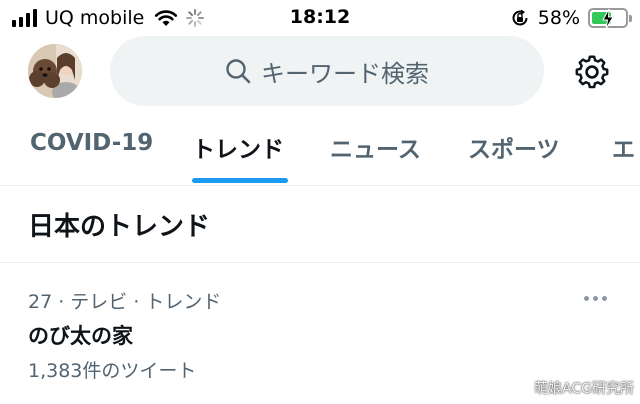 The height and width of the screenshot is (404, 640). I want to click on search-input: キーワード検索, so click(327, 71).